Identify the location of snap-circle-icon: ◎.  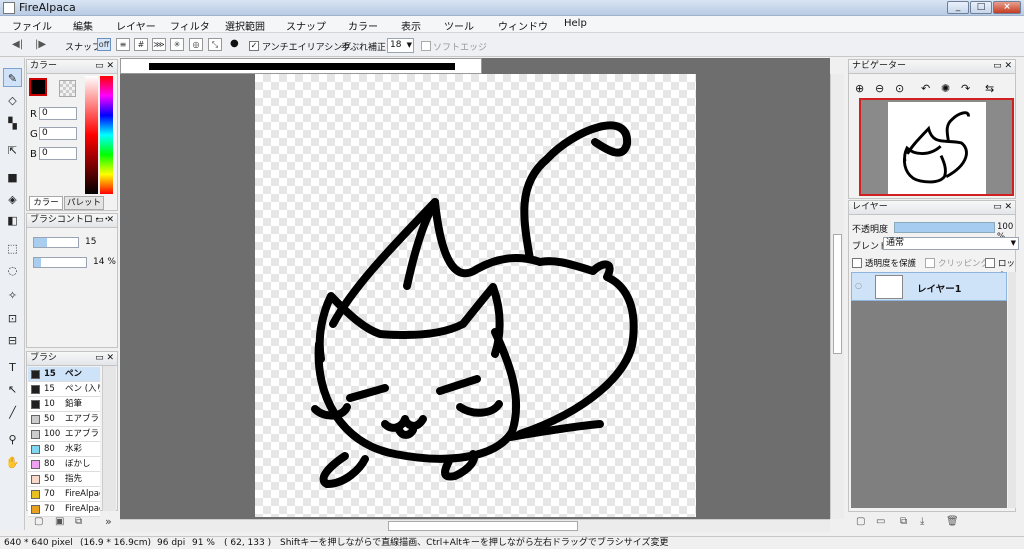
(196, 44).